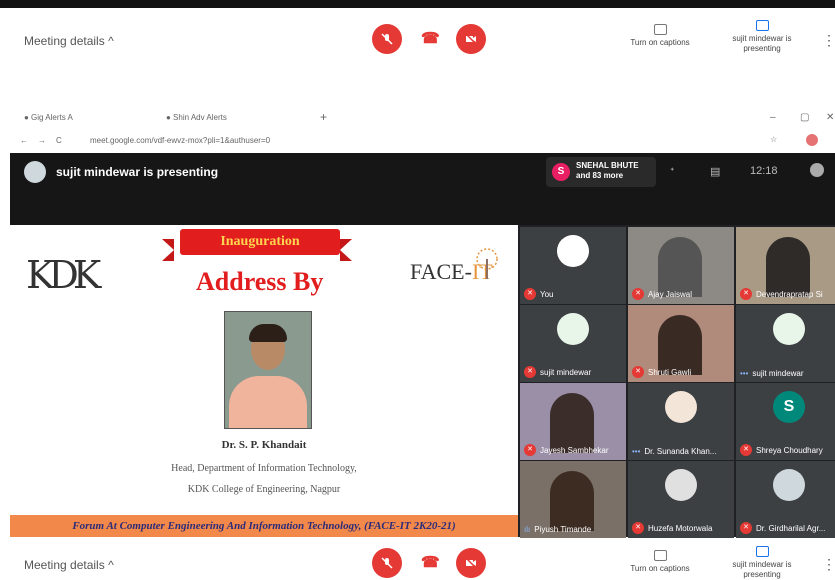 Image resolution: width=835 pixels, height=580 pixels. Describe the element at coordinates (137, 172) in the screenshot. I see `presenter-label: sujit mindewar is presenting` at that location.